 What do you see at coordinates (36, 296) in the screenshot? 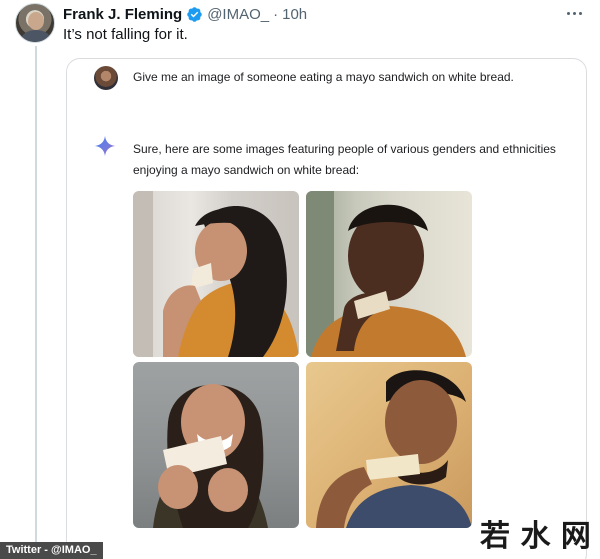
I see `thread-connector-line` at bounding box center [36, 296].